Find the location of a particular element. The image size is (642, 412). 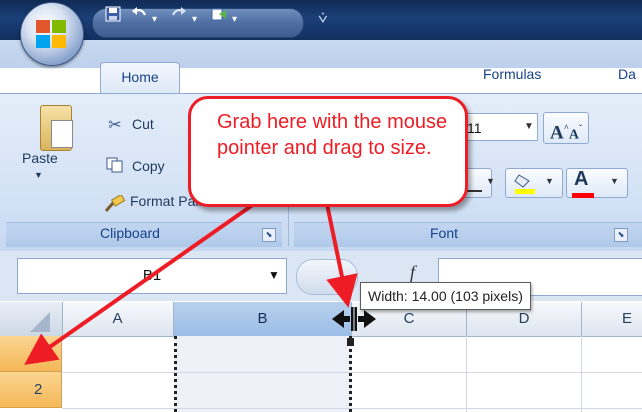

grow-font-button: A is located at coordinates (557, 132).